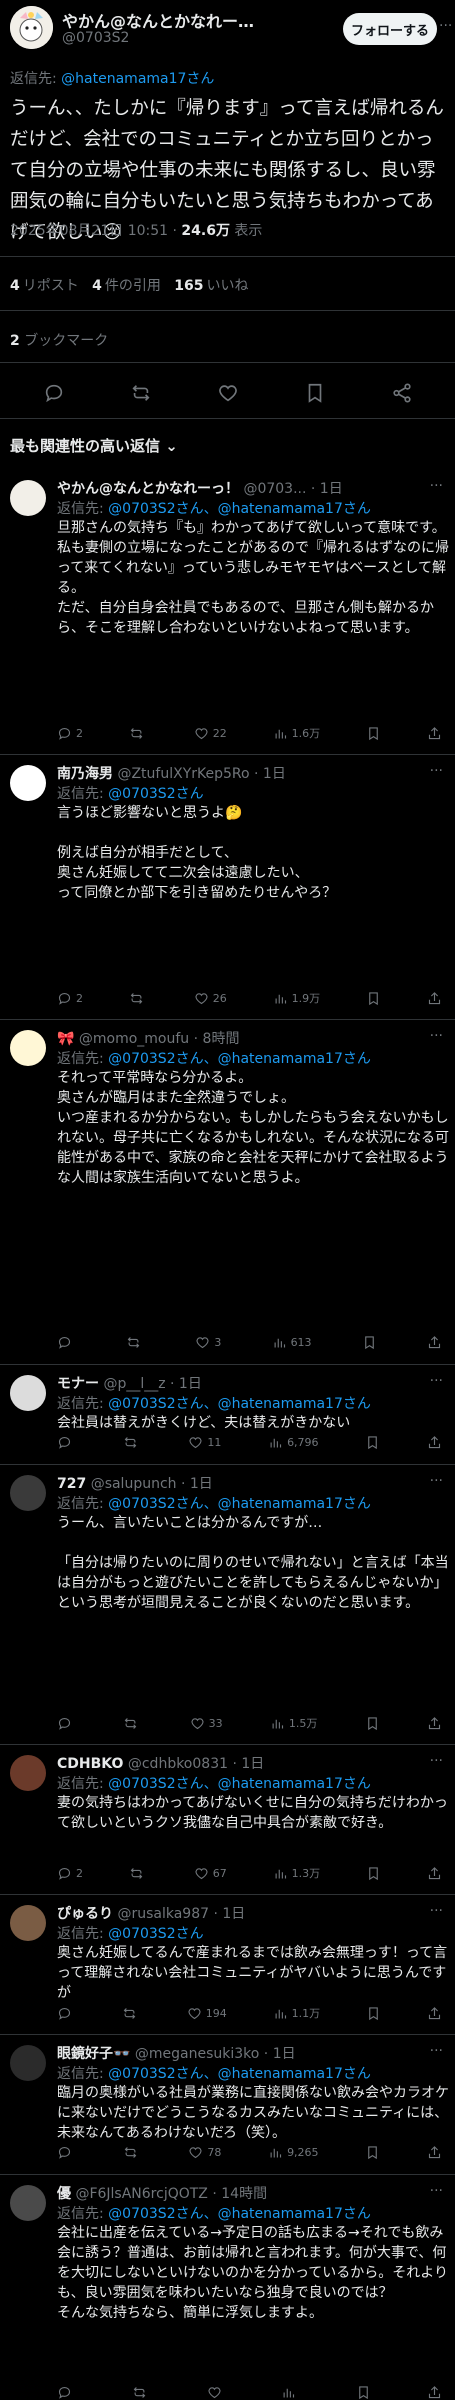 This screenshot has height=2400, width=455. Describe the element at coordinates (134, 1384) in the screenshot. I see `reply-author-handle: @p__l__z` at that location.